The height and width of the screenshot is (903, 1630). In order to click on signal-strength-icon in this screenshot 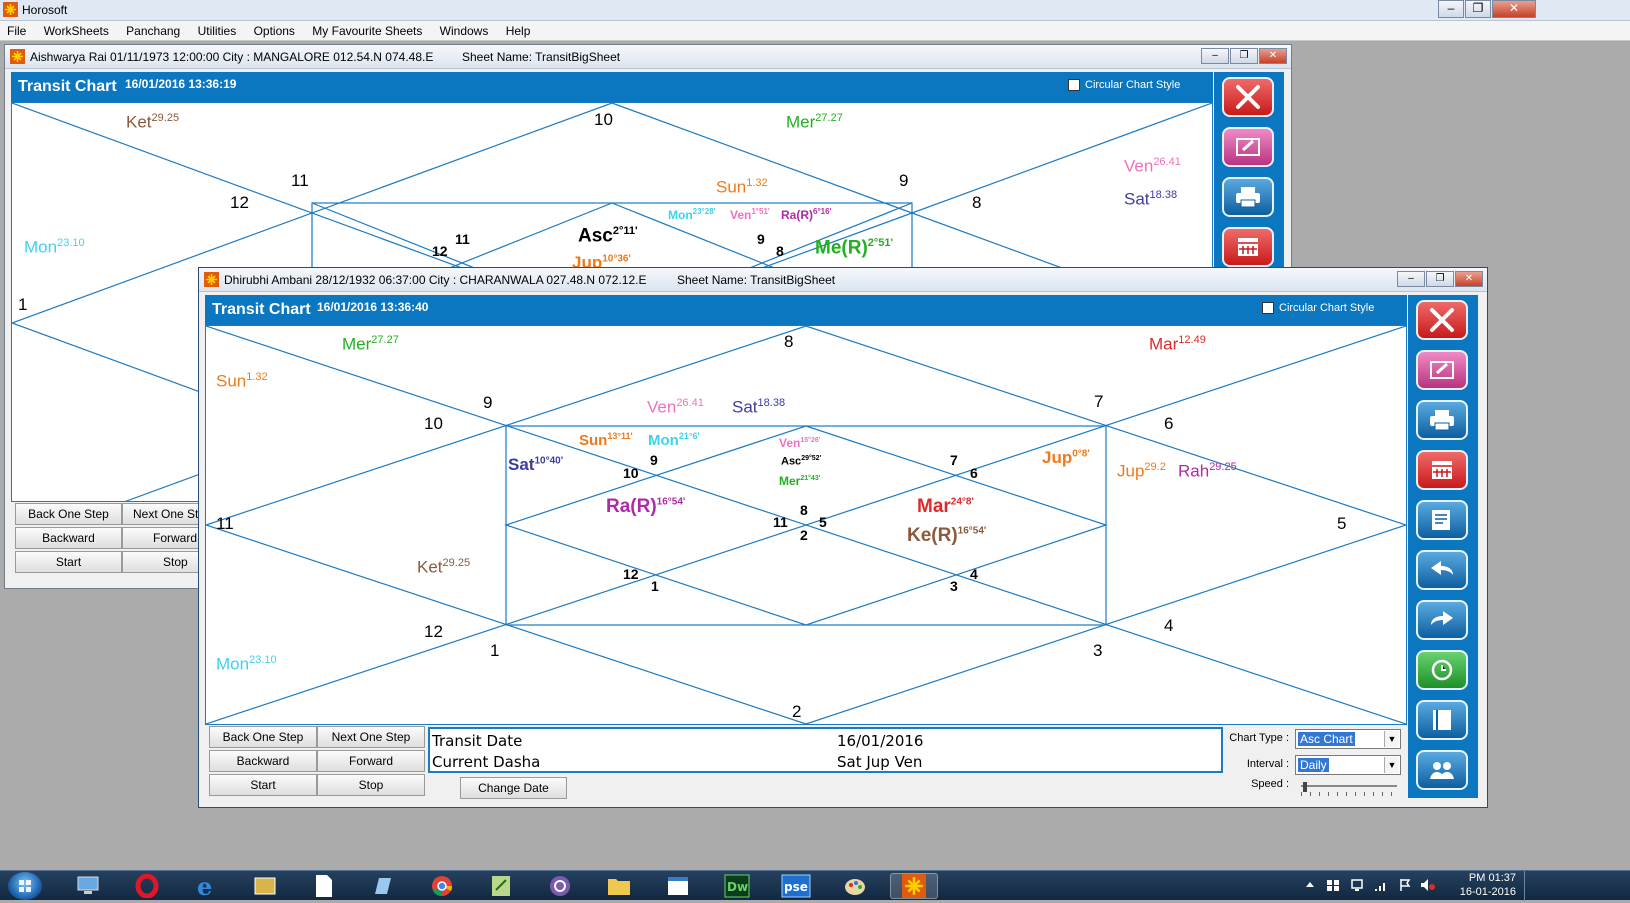, I will do `click(1381, 885)`.